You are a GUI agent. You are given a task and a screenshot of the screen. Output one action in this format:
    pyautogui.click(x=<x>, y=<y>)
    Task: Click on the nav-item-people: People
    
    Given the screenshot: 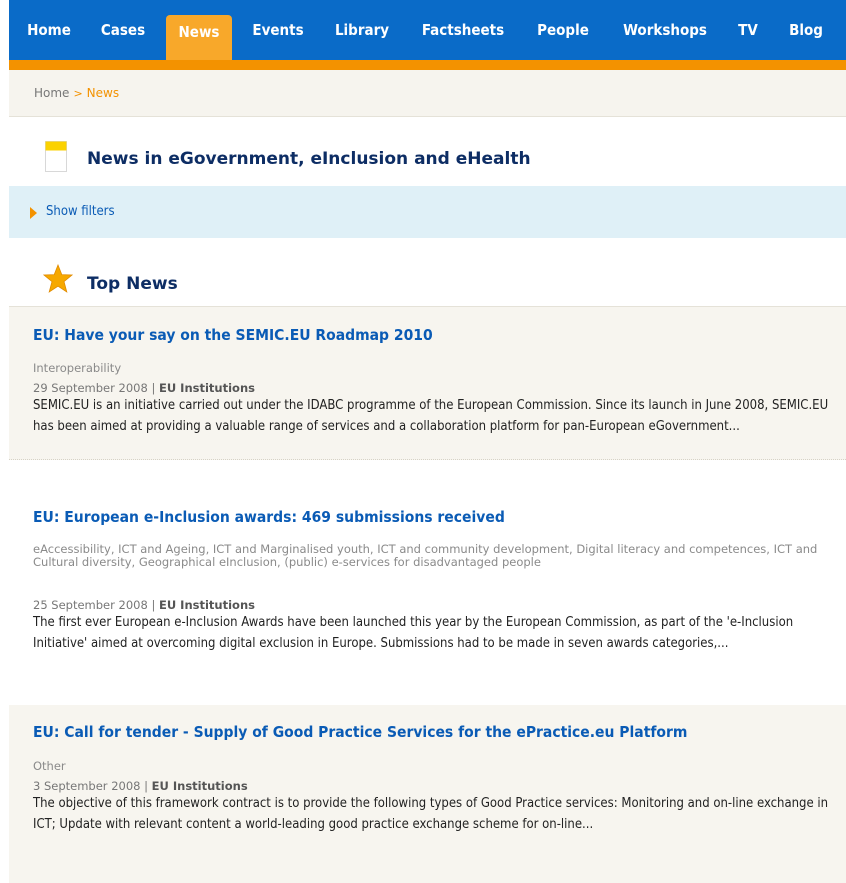 What is the action you would take?
    pyautogui.click(x=563, y=30)
    